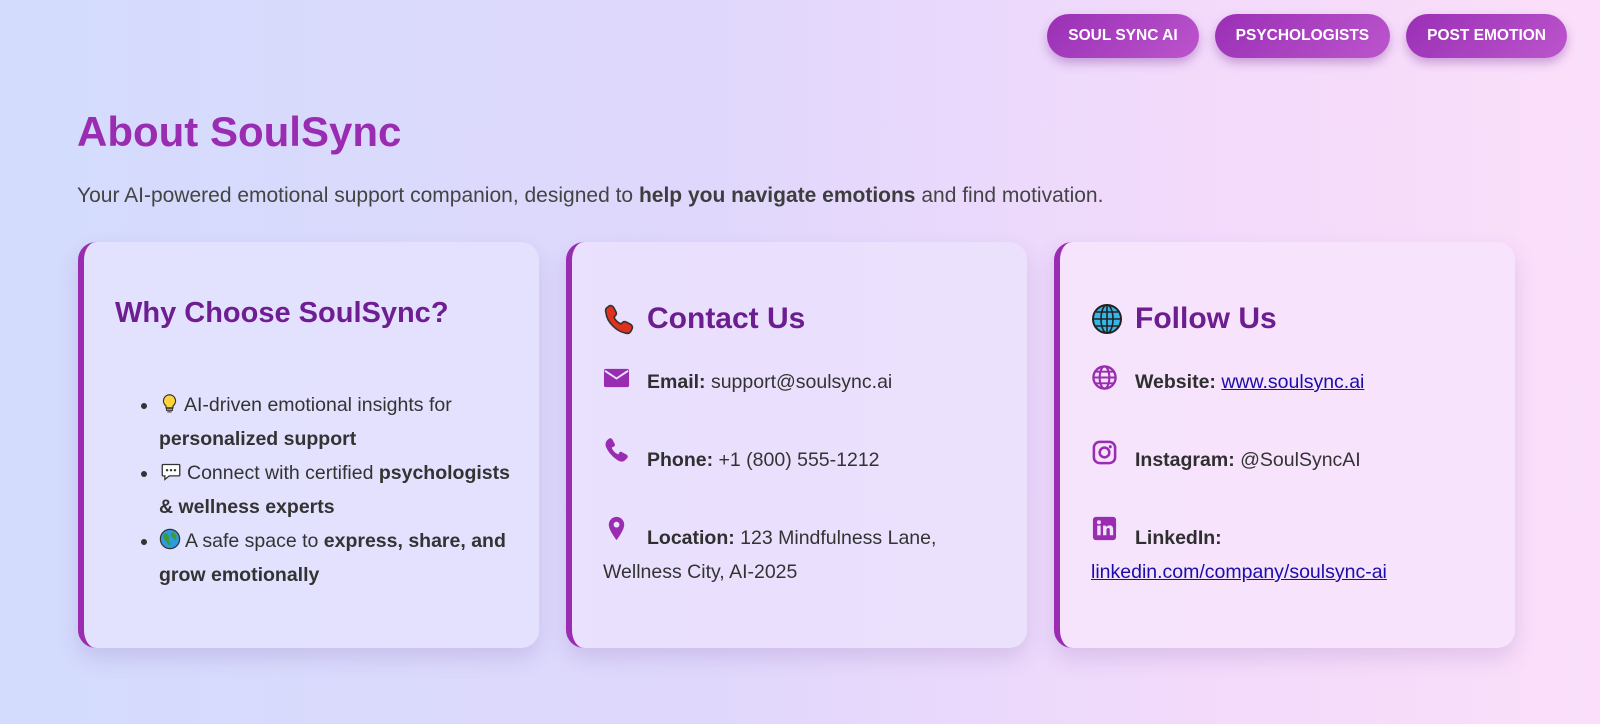 The image size is (1600, 724). I want to click on nav-button-post-emotion: POST EMOTION, so click(1486, 36).